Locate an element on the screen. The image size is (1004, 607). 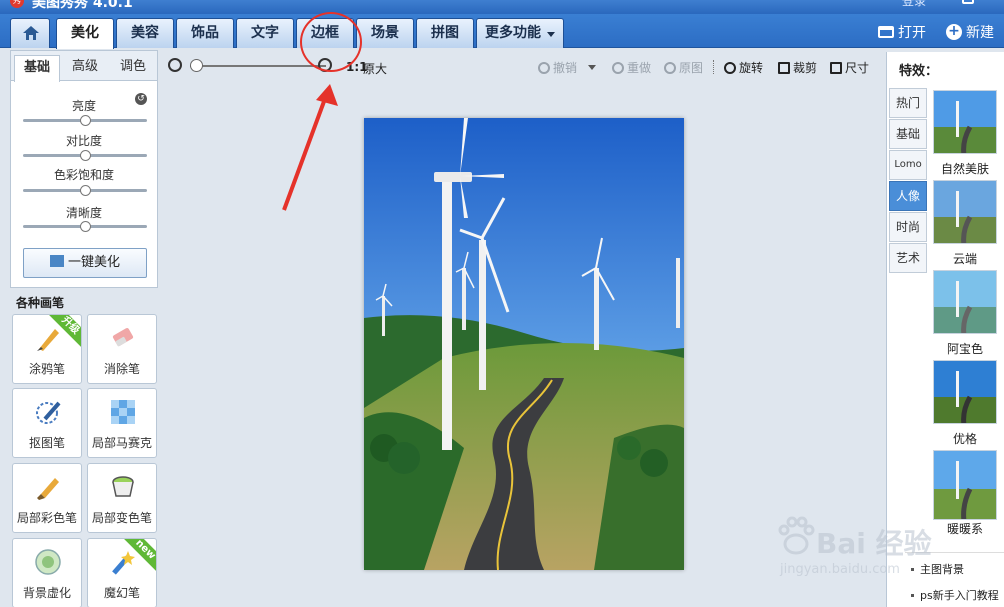
cutout-pen-icon is located at coordinates (48, 412).